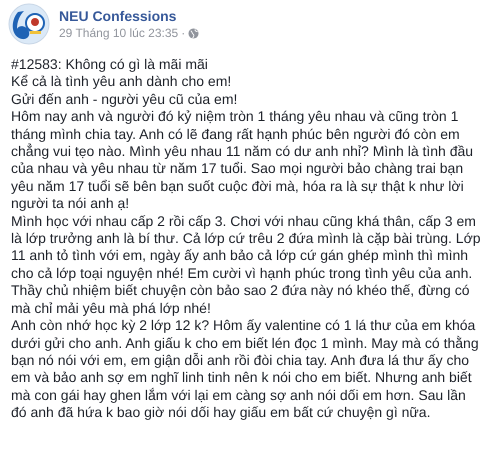 This screenshot has height=460, width=498. What do you see at coordinates (110, 65) in the screenshot?
I see `post-paragraph: #12583: Không có gì là mãi mãi` at bounding box center [110, 65].